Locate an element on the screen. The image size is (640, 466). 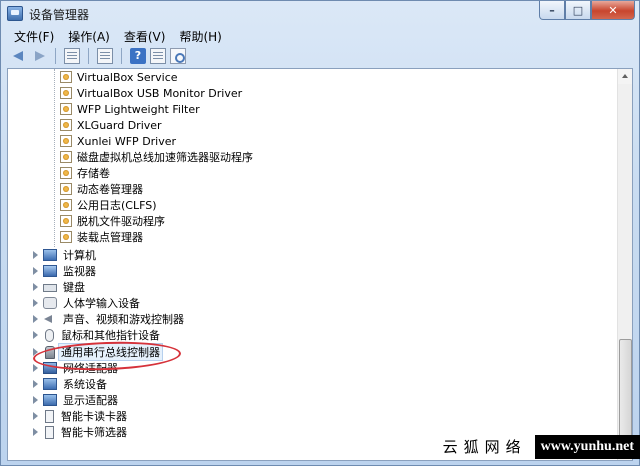
tree-item-driver: WFP Lightweight Filter is located at coordinates (131, 109).